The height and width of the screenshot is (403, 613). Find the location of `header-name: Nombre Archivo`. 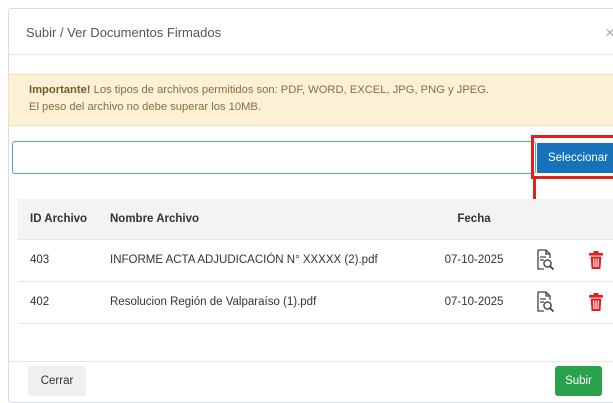

header-name: Nombre Archivo is located at coordinates (155, 218).